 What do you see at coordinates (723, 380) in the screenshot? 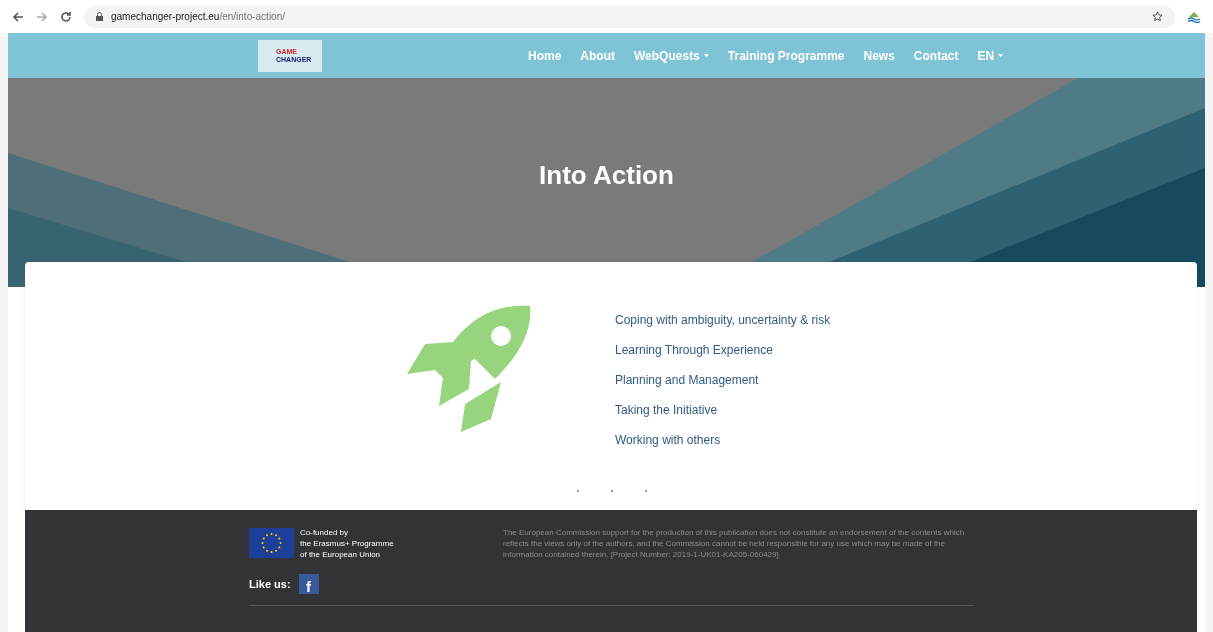
I see `topic-link: Planning and Management` at bounding box center [723, 380].